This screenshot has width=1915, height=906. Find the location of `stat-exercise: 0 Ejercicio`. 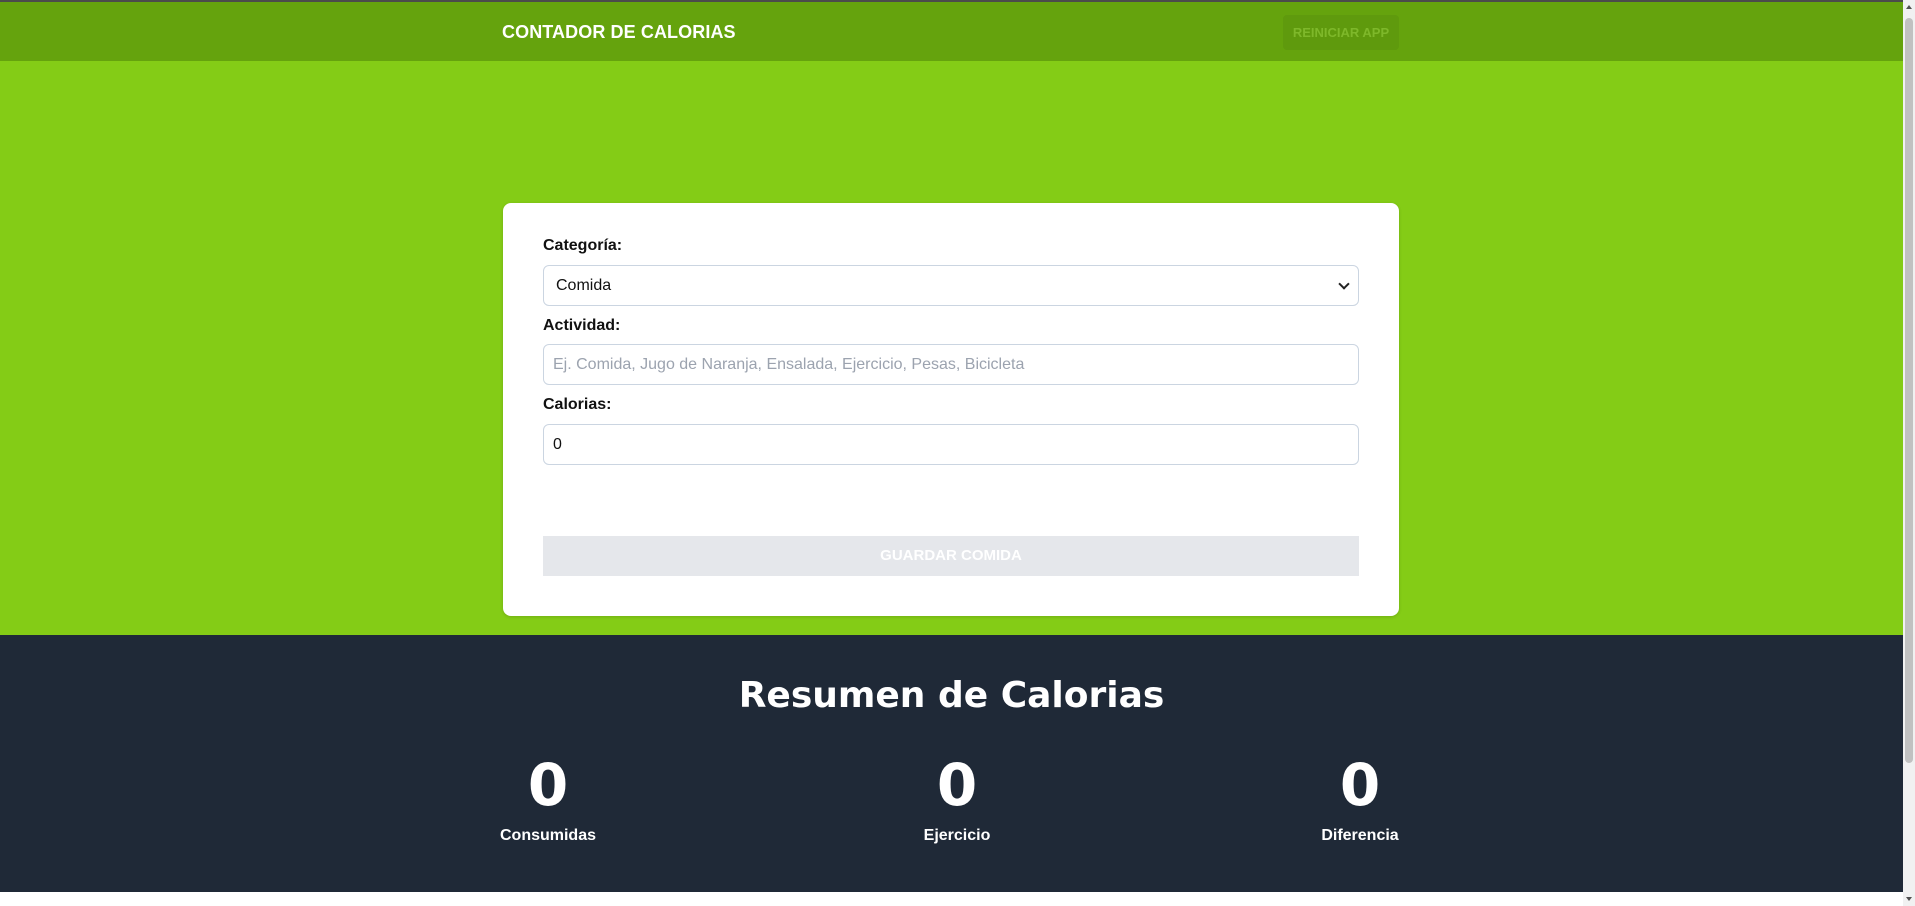

stat-exercise: 0 Ejercicio is located at coordinates (957, 800).